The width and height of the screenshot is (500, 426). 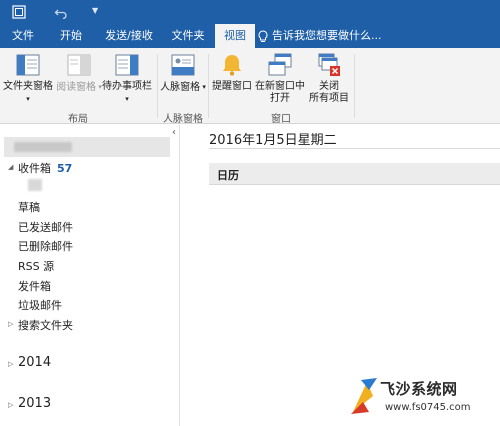 I want to click on open-in-new-window-label-1: 在新窗口中, so click(x=280, y=86).